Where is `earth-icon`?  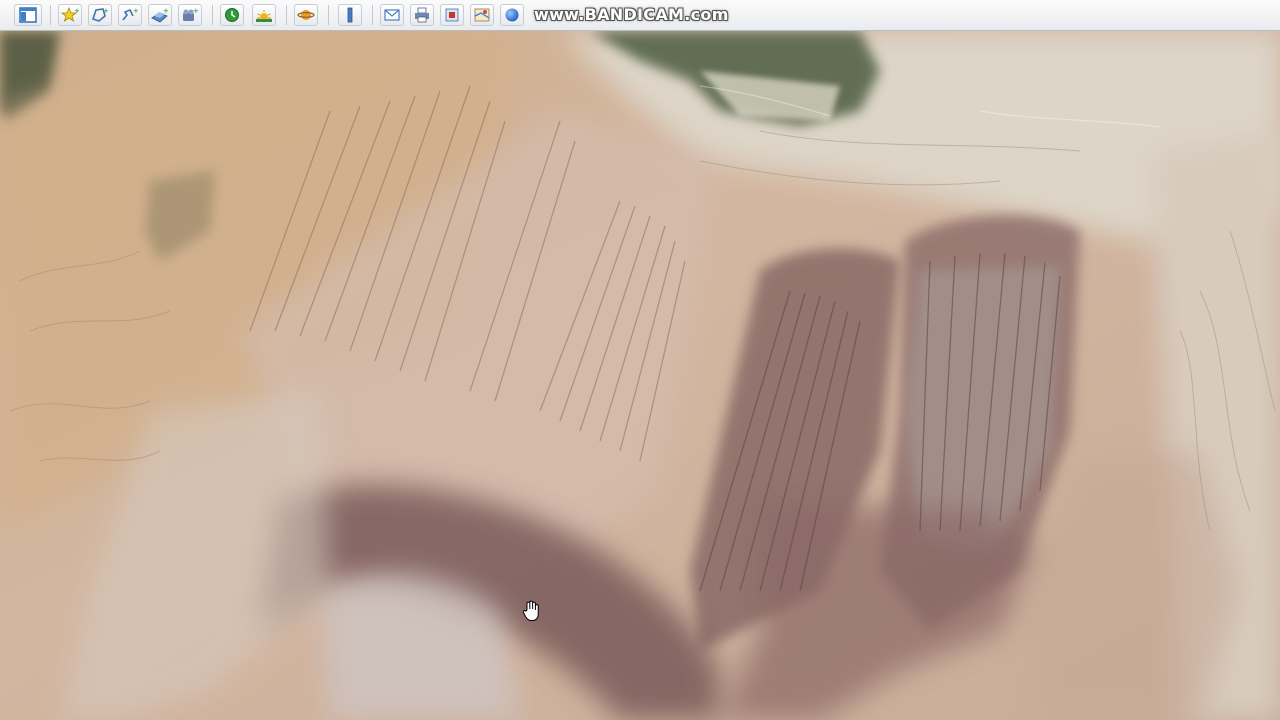
earth-icon is located at coordinates (512, 15).